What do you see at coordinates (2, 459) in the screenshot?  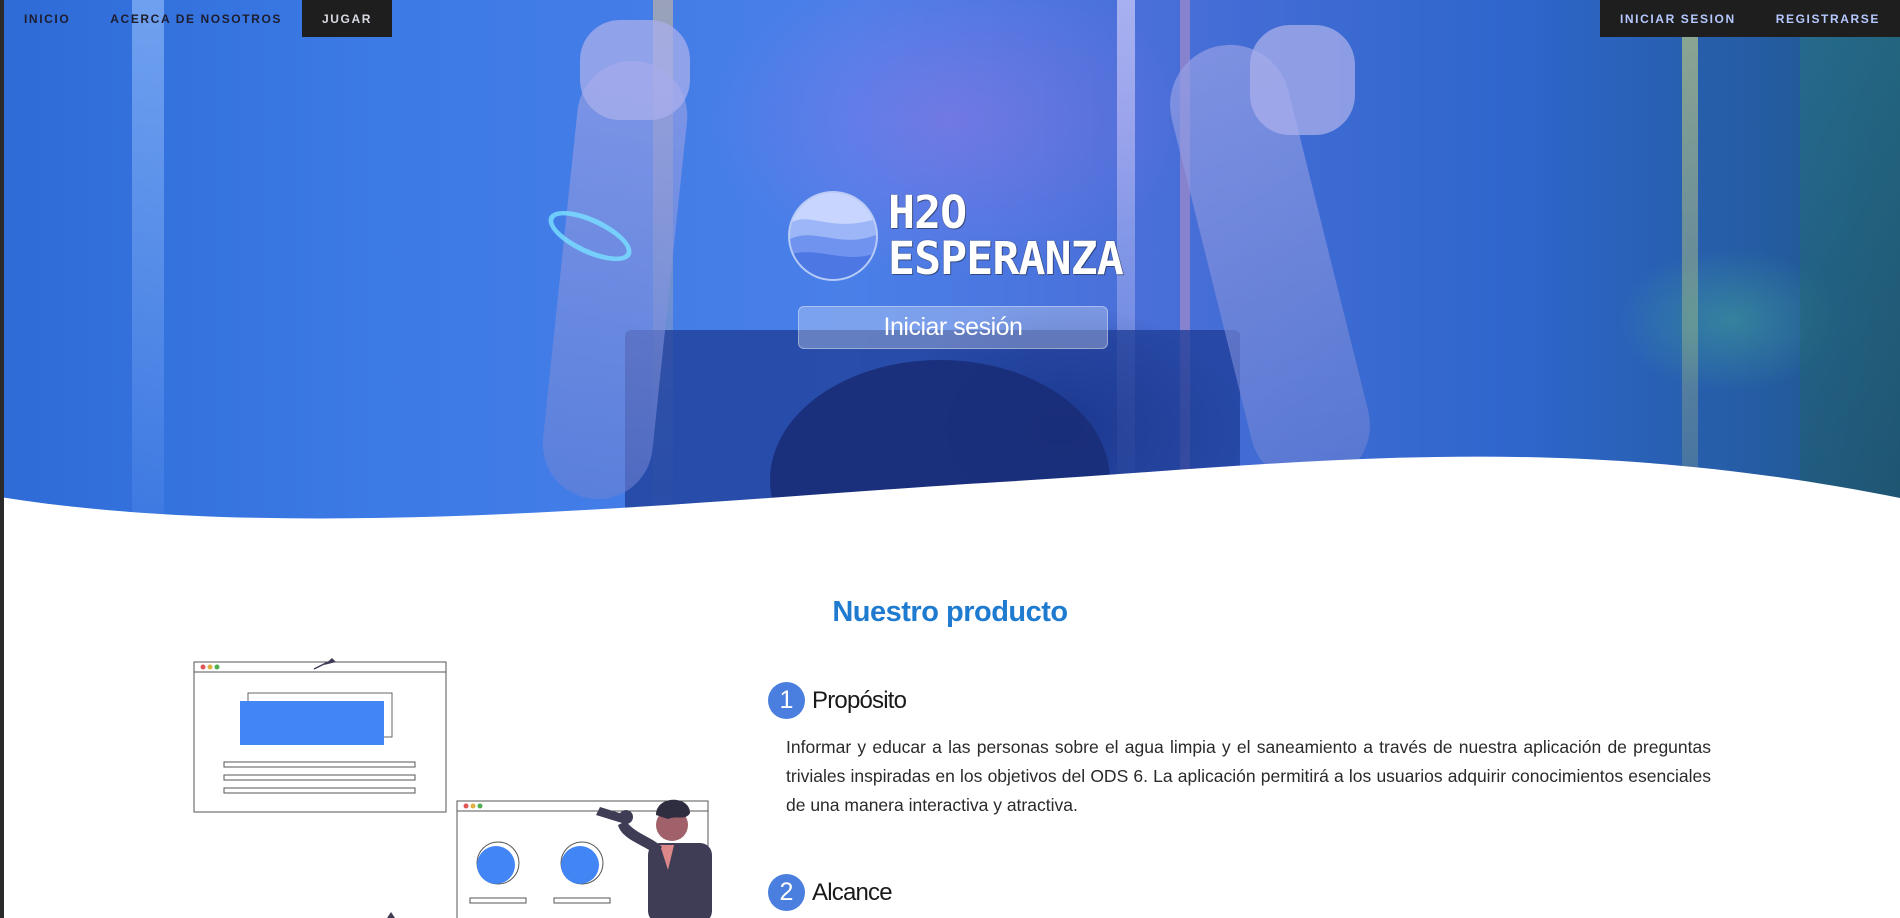 I see `window-left-border` at bounding box center [2, 459].